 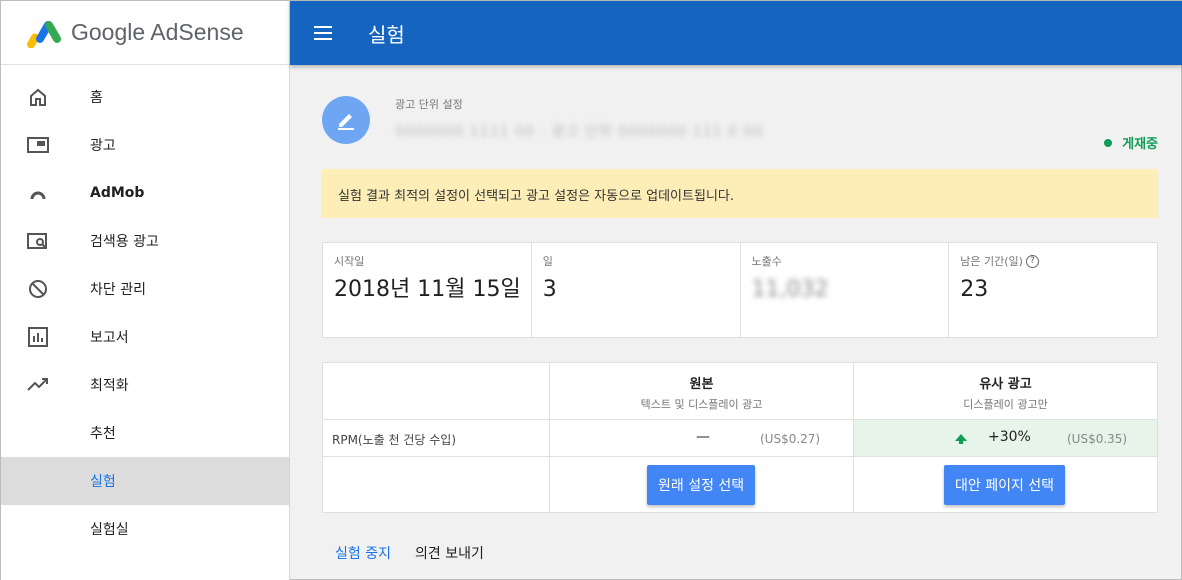 What do you see at coordinates (109, 386) in the screenshot?
I see `sidebar-item-label: 최적화` at bounding box center [109, 386].